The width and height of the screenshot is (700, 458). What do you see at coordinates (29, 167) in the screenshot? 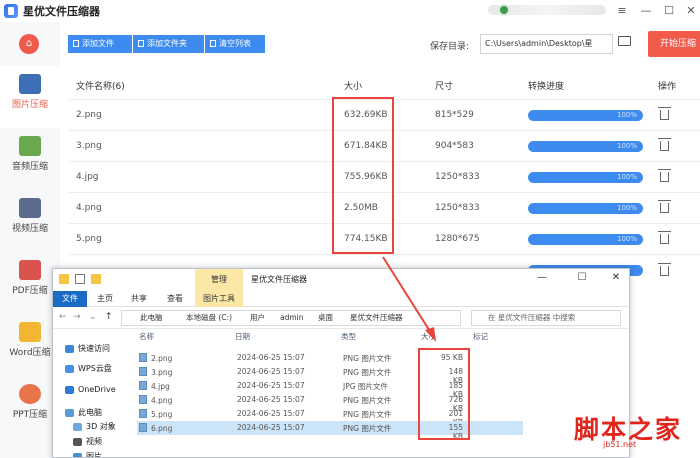
I see `sidebar-item-label: 音频压缩` at bounding box center [29, 167].